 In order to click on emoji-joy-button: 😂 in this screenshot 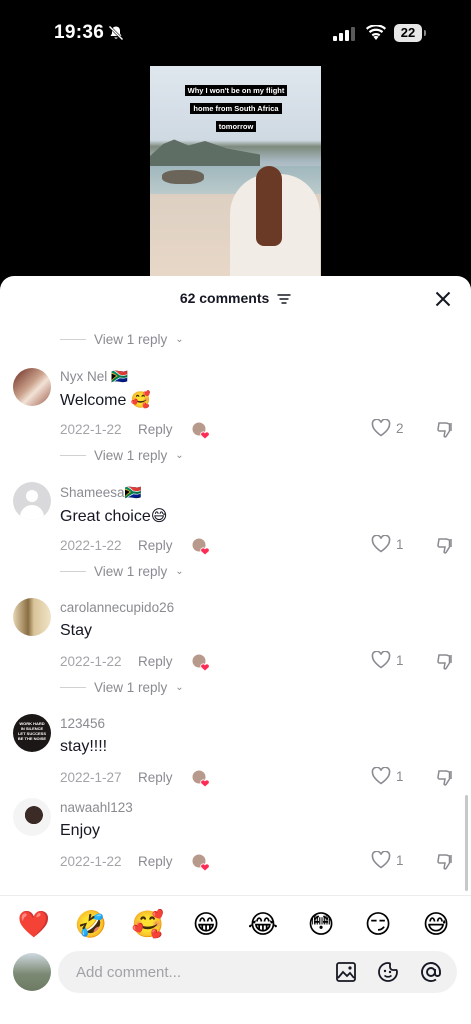, I will do `click(263, 924)`.